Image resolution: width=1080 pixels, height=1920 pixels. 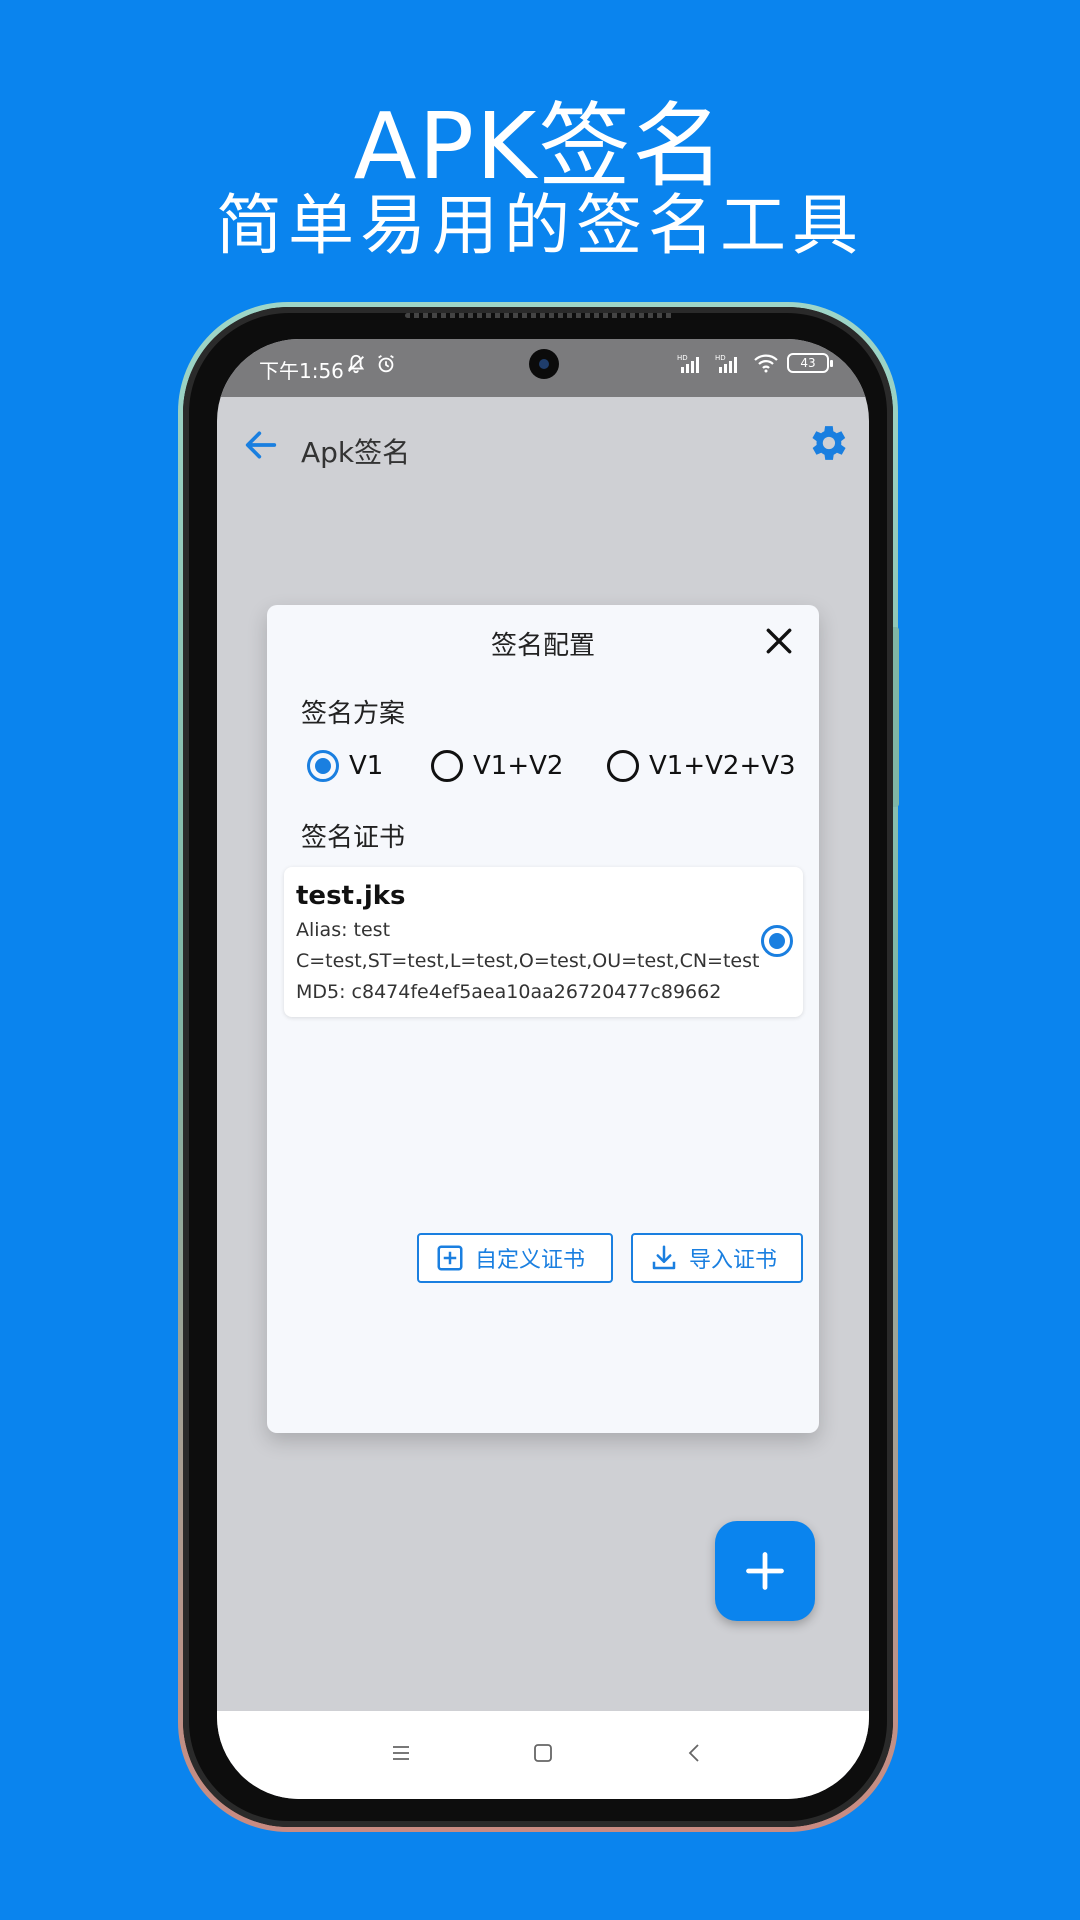 What do you see at coordinates (386, 363) in the screenshot?
I see `alarm-icon` at bounding box center [386, 363].